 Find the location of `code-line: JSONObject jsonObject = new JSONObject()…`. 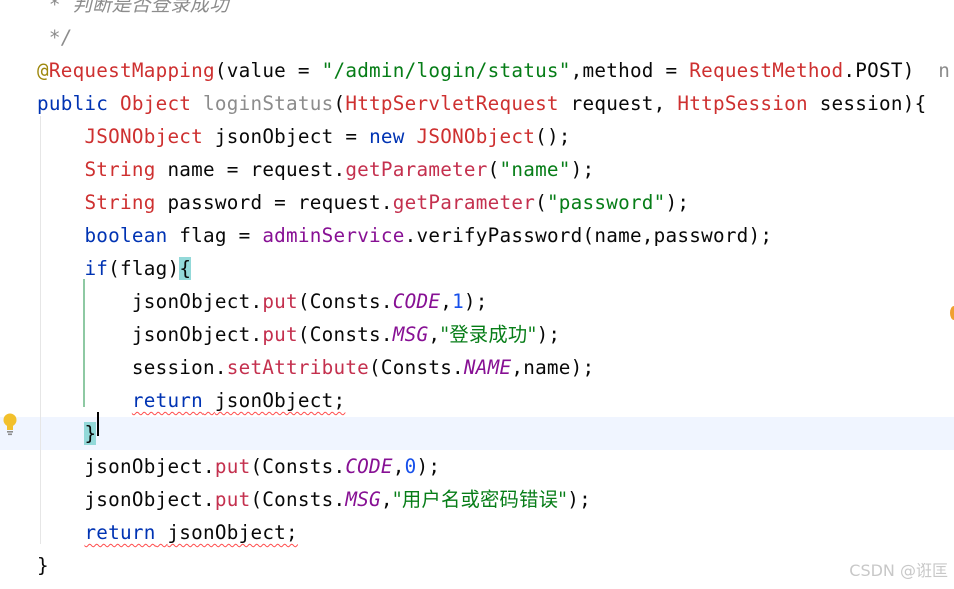

code-line: JSONObject jsonObject = new JSONObject()… is located at coordinates (477, 136).